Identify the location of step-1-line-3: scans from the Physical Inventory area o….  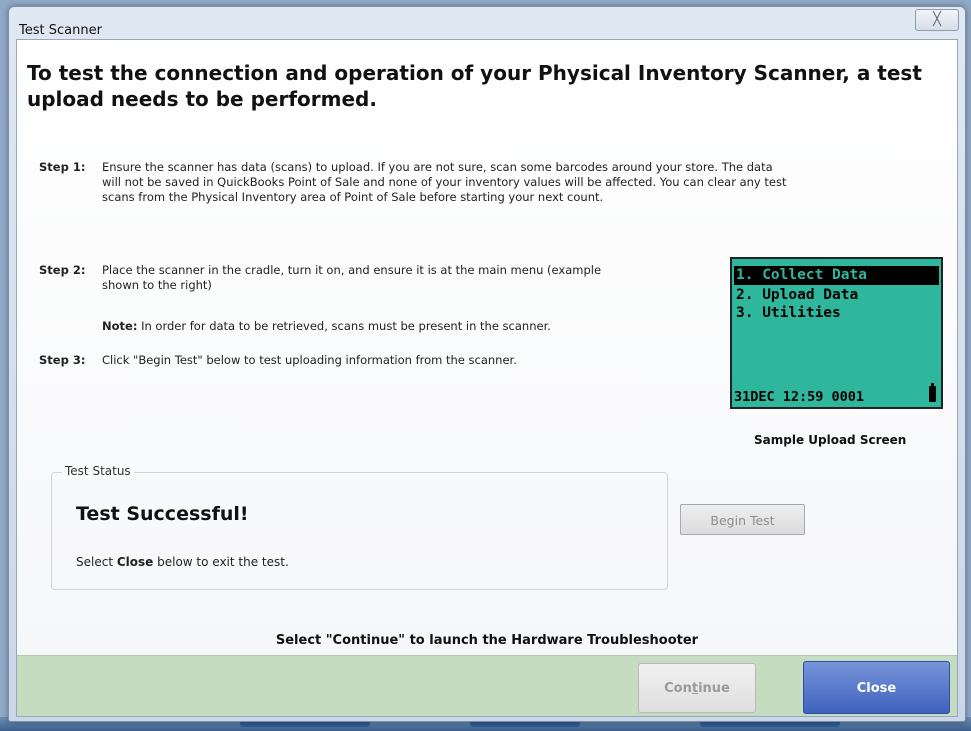
(353, 197).